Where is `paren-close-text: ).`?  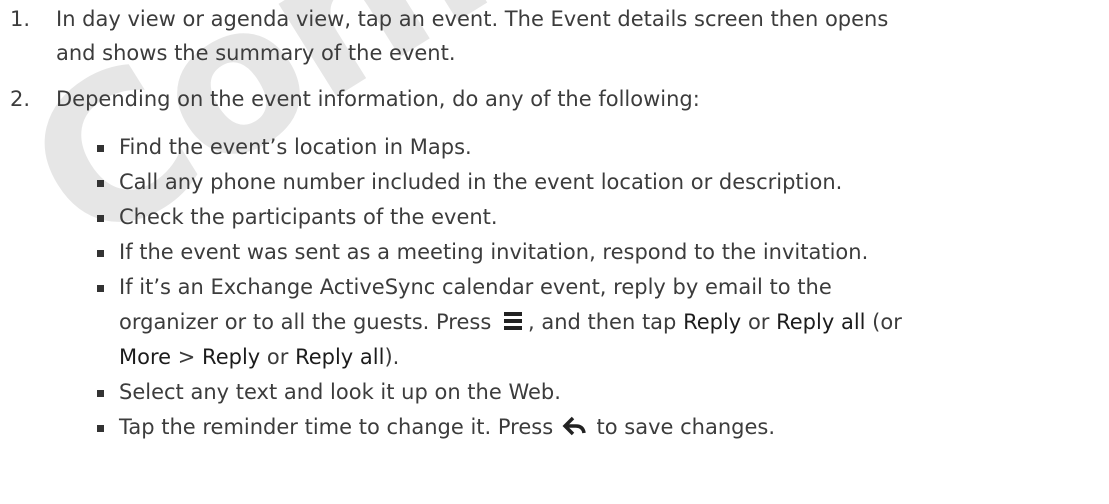 paren-close-text: ). is located at coordinates (392, 357).